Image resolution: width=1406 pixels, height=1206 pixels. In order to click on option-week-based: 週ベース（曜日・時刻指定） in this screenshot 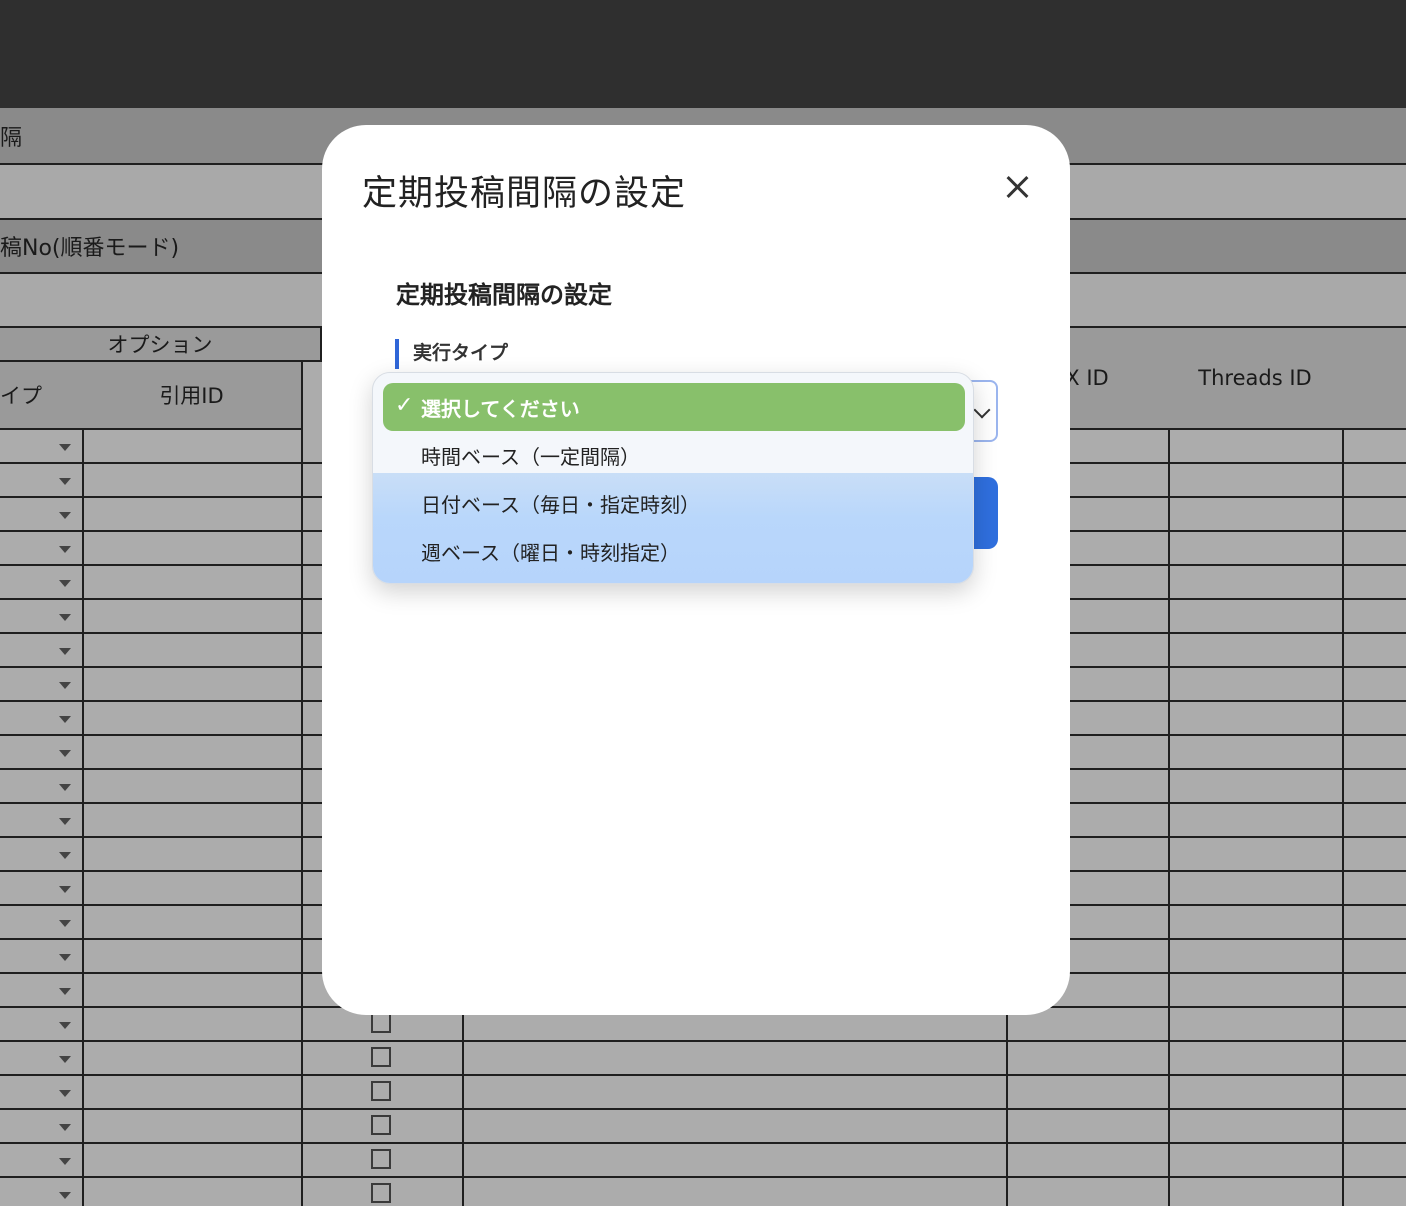, I will do `click(673, 551)`.